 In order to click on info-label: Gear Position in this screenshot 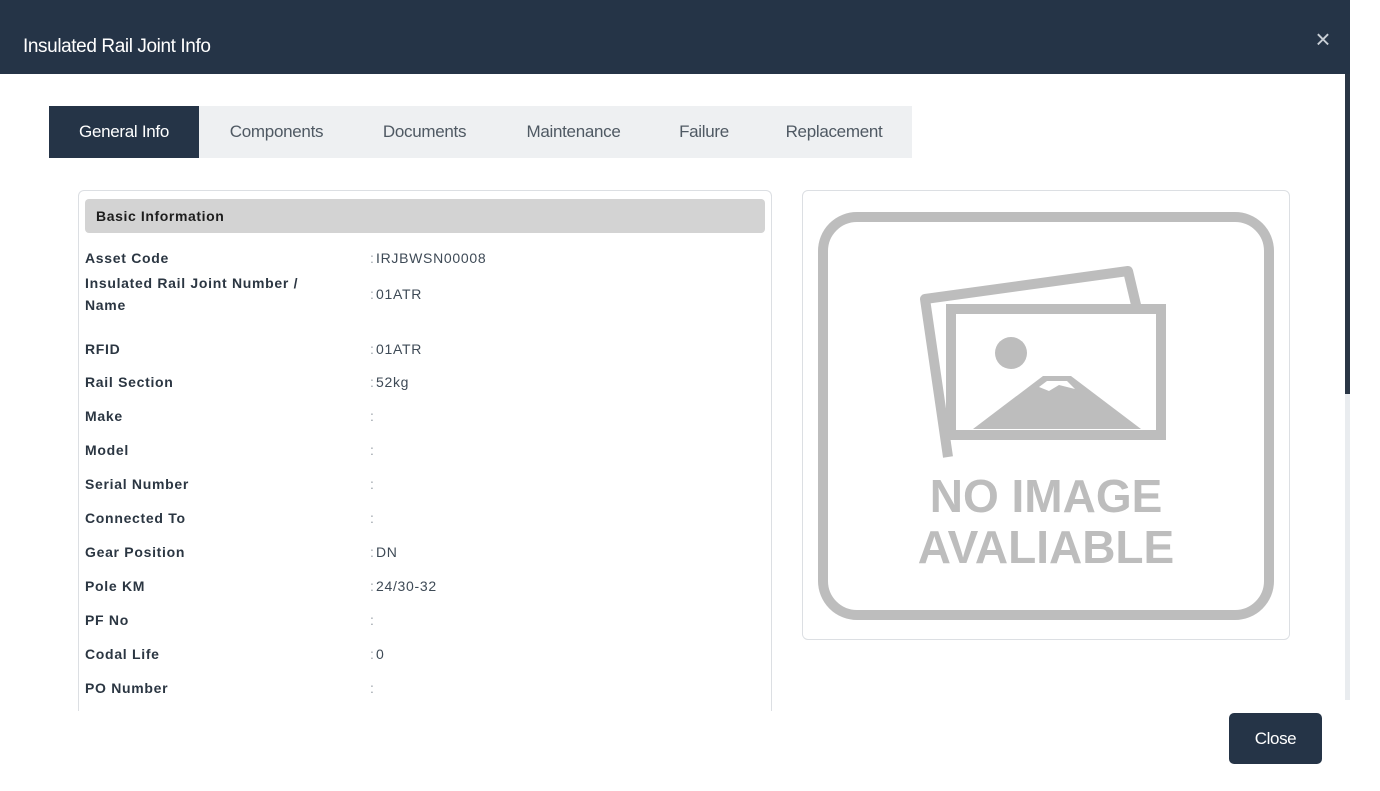, I will do `click(135, 552)`.